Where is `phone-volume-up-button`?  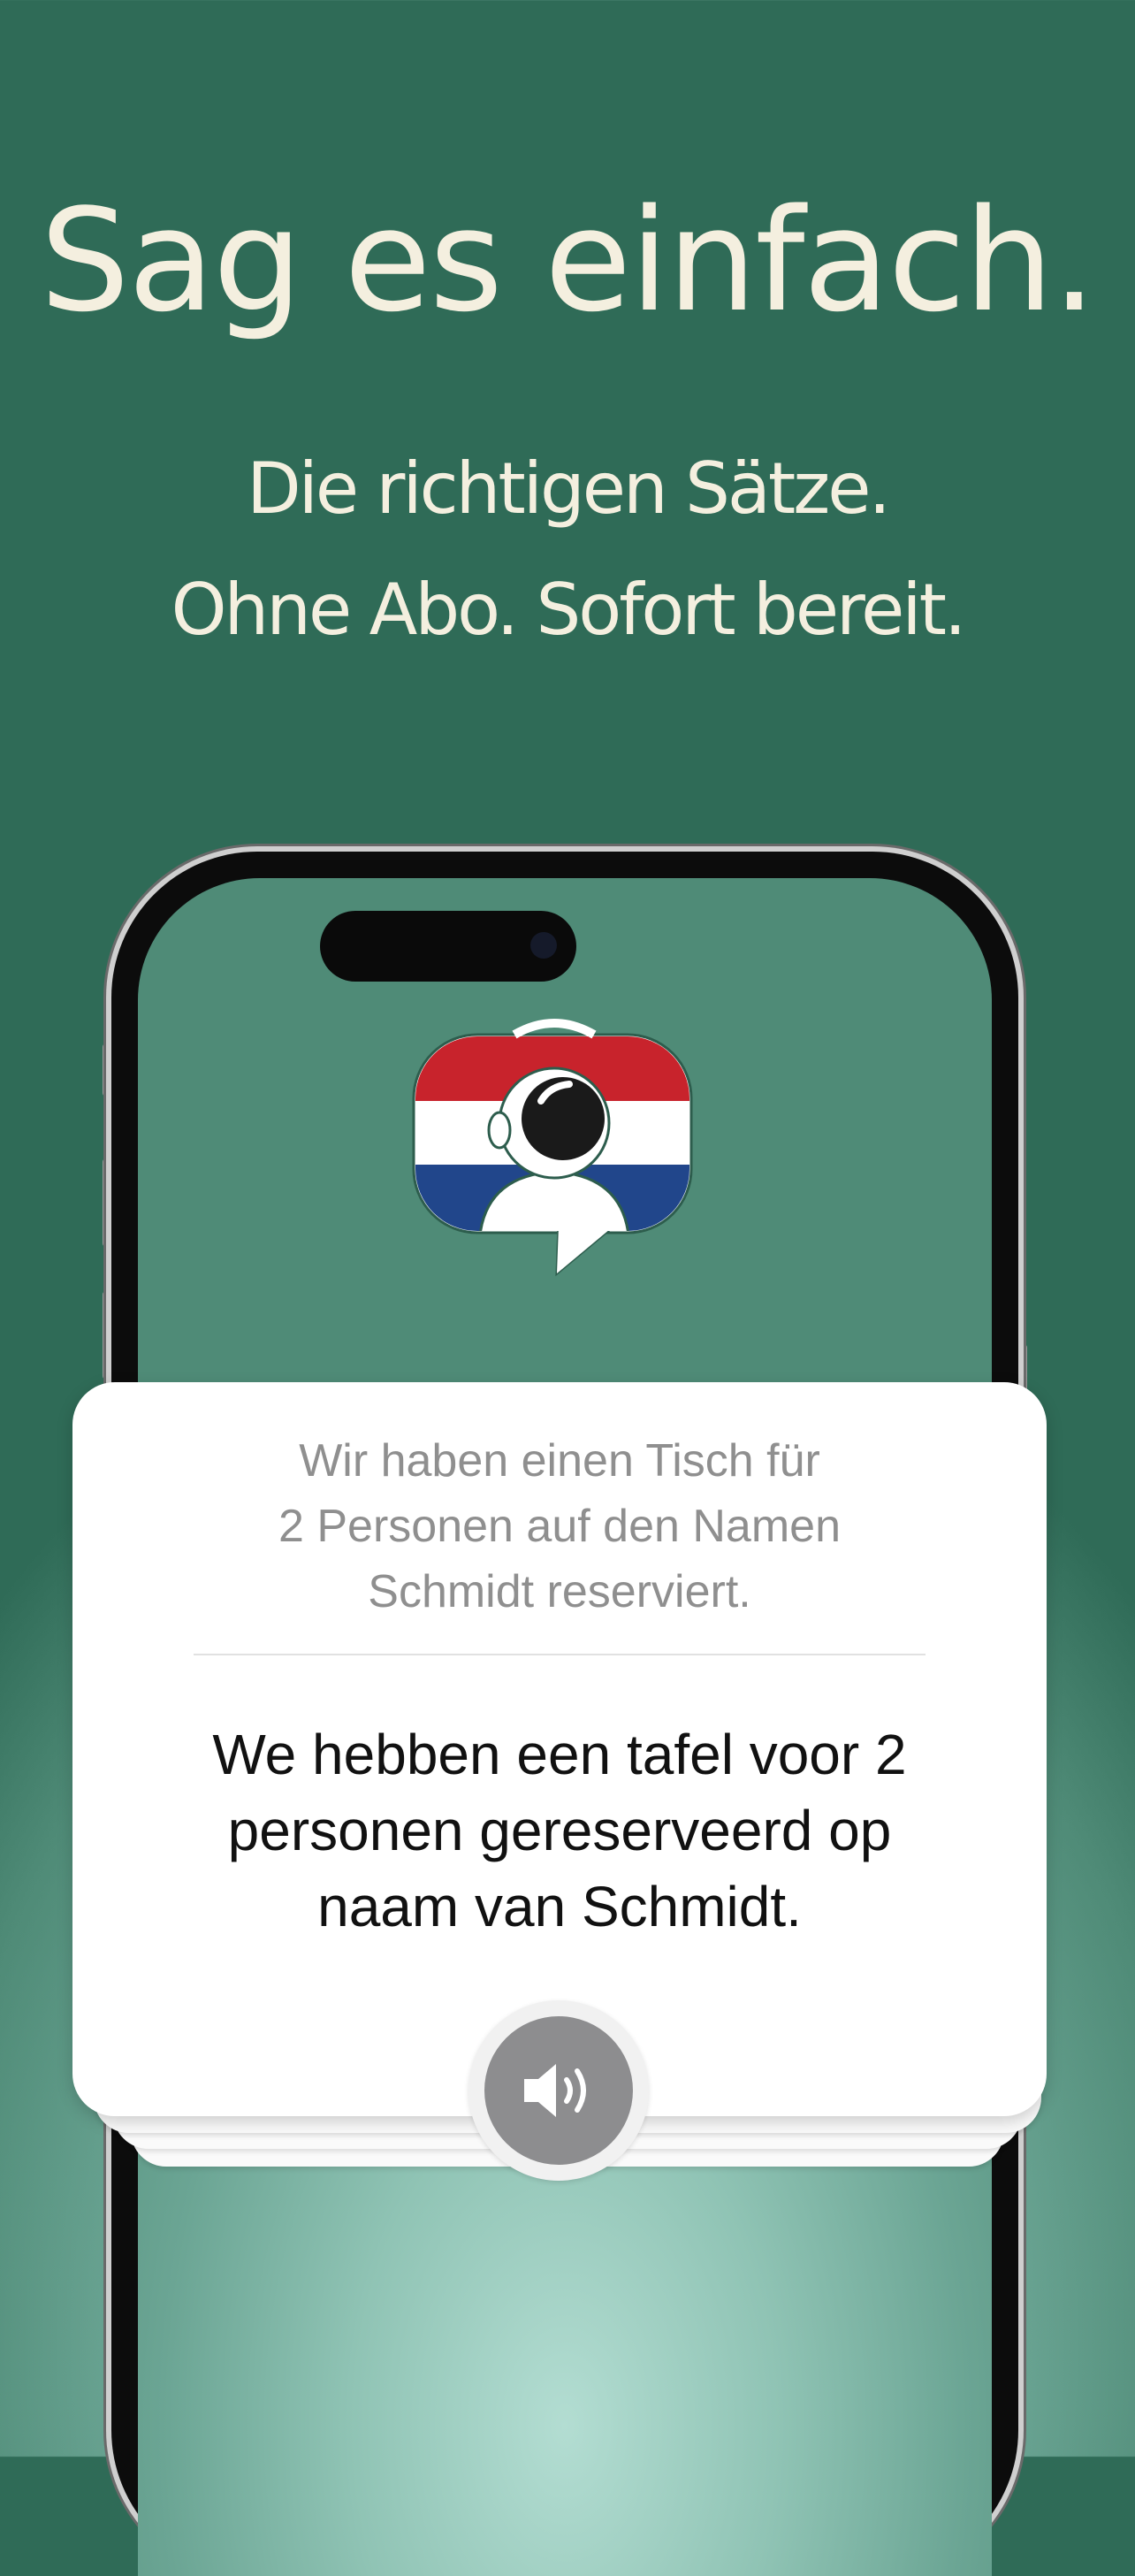
phone-volume-up-button is located at coordinates (106, 1202).